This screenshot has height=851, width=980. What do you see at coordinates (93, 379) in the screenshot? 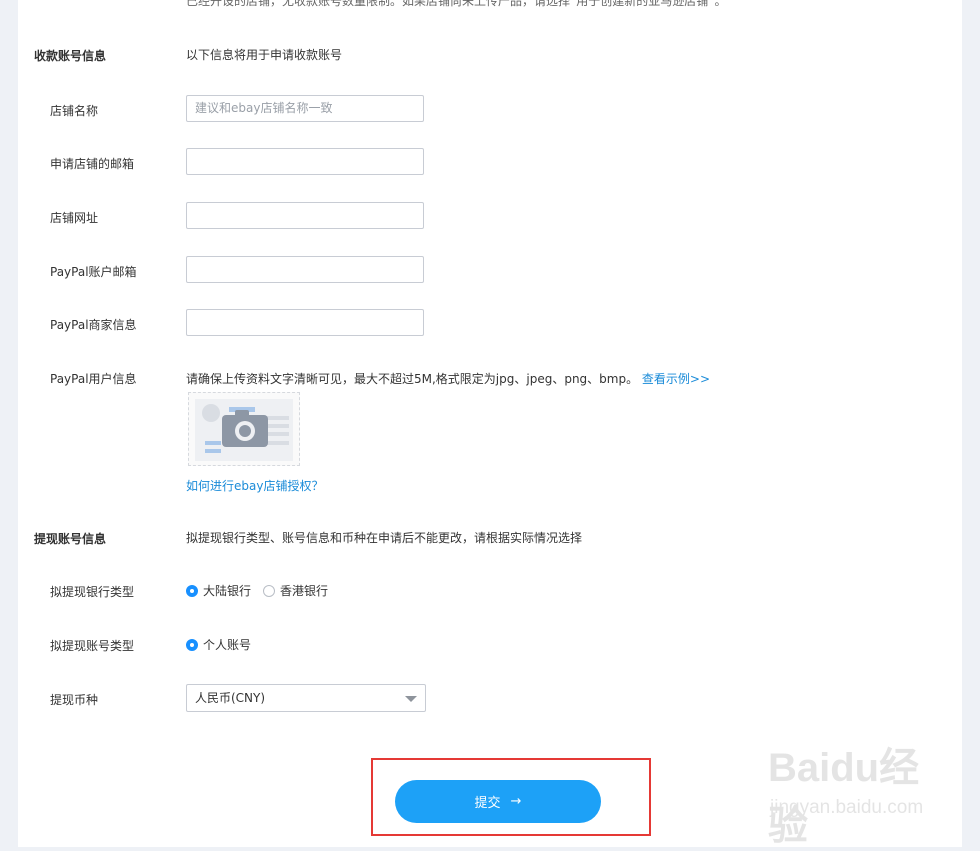
I see `paypal-user-label: PayPal用户信息` at bounding box center [93, 379].